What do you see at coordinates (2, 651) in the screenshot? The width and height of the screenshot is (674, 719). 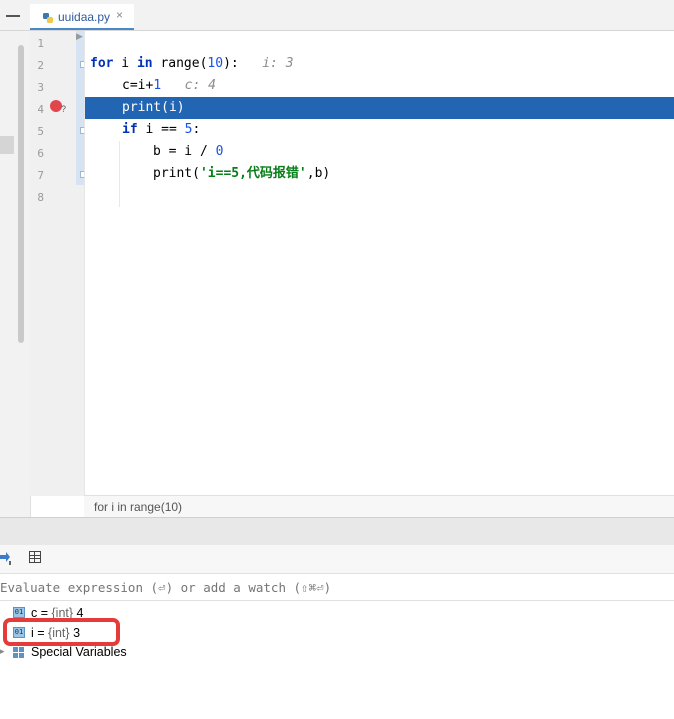 I see `expand-arrow-icon: ▸` at bounding box center [2, 651].